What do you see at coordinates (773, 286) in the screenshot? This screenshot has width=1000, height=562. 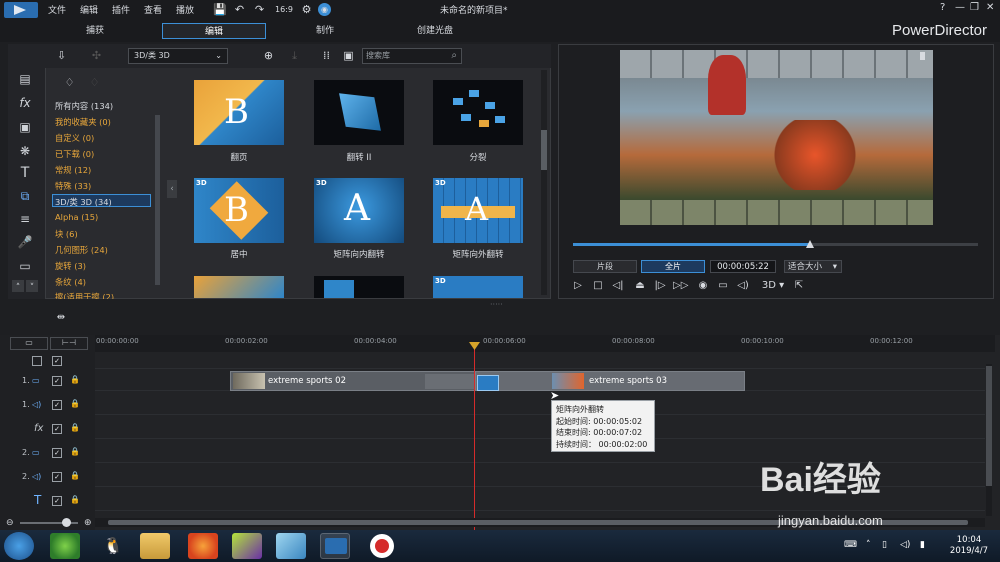 I see `3d-mode-toggle: 3D ▾` at bounding box center [773, 286].